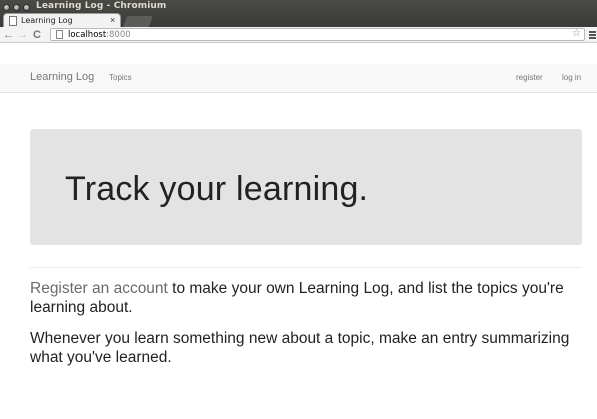  What do you see at coordinates (47, 20) in the screenshot?
I see `tab-title: Learning Log` at bounding box center [47, 20].